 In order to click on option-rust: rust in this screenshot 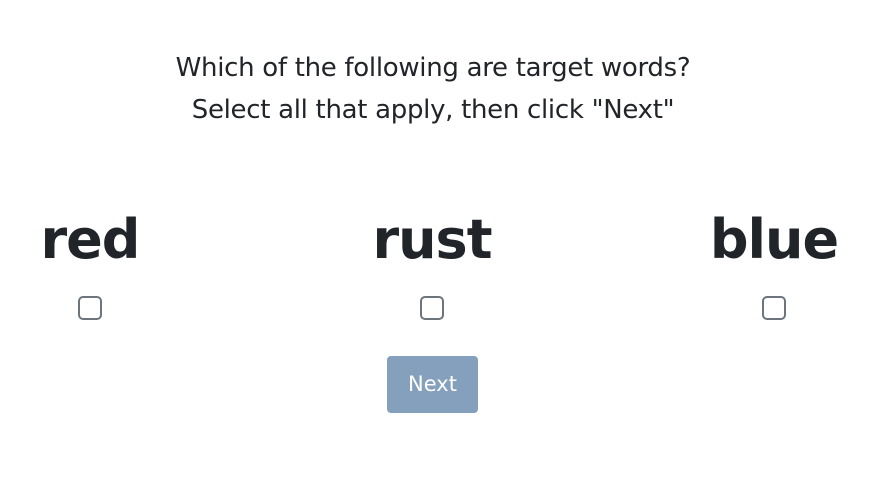, I will do `click(432, 263)`.